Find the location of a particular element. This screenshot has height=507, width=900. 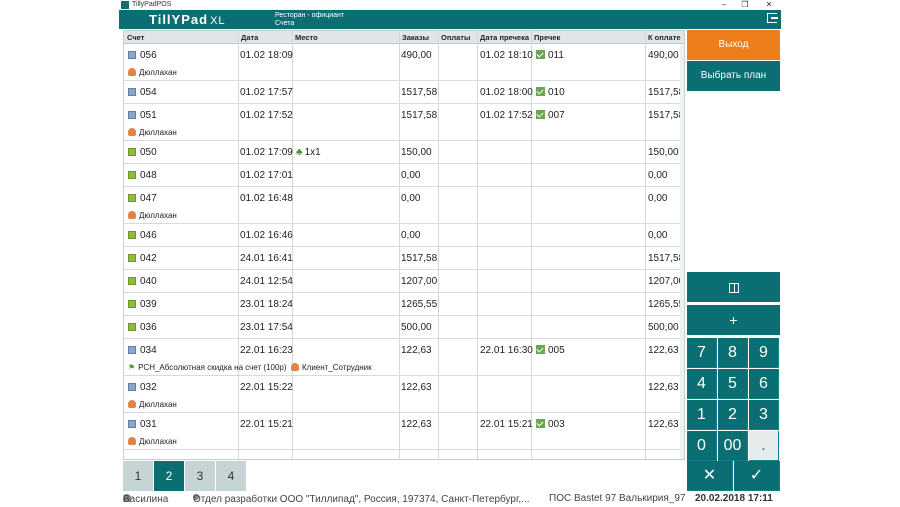

close-icon: ✕ is located at coordinates (769, 5).